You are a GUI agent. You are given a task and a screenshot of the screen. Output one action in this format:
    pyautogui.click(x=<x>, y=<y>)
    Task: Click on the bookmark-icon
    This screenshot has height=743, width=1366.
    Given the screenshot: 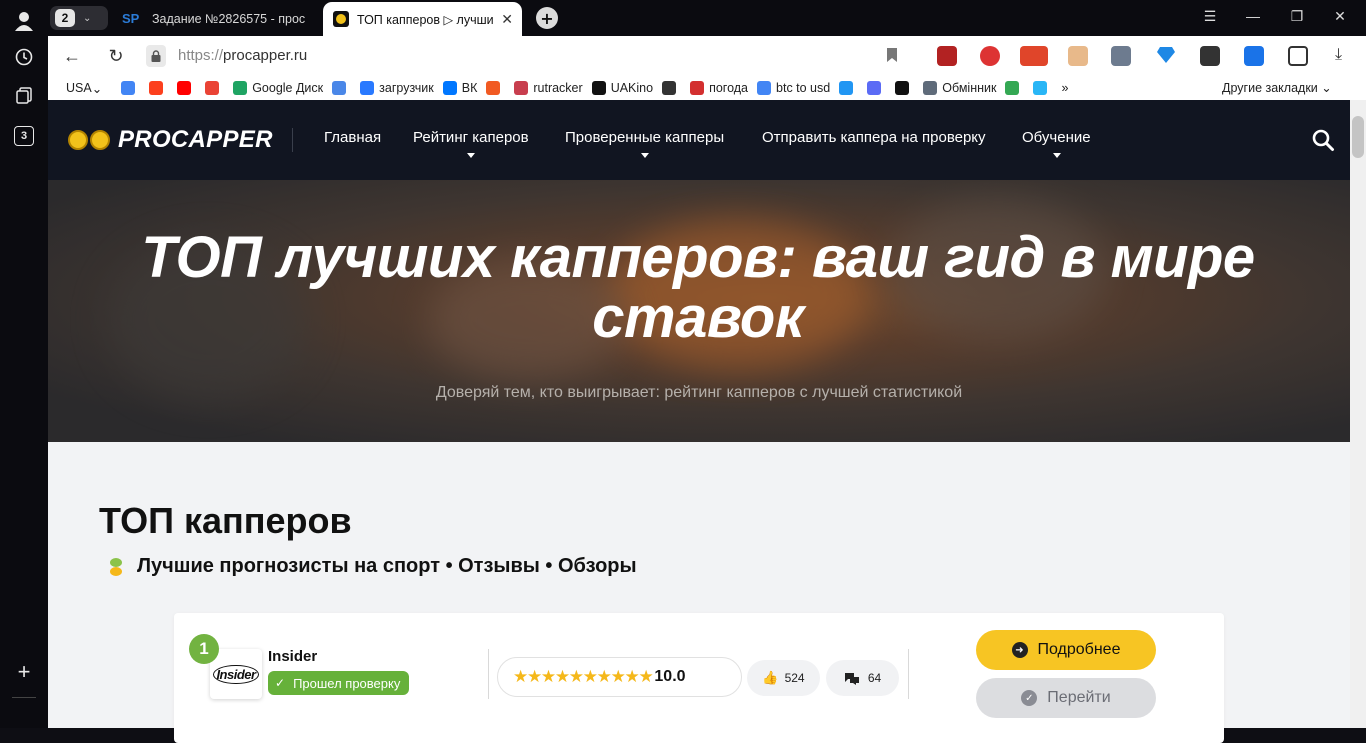 What is the action you would take?
    pyautogui.click(x=892, y=57)
    